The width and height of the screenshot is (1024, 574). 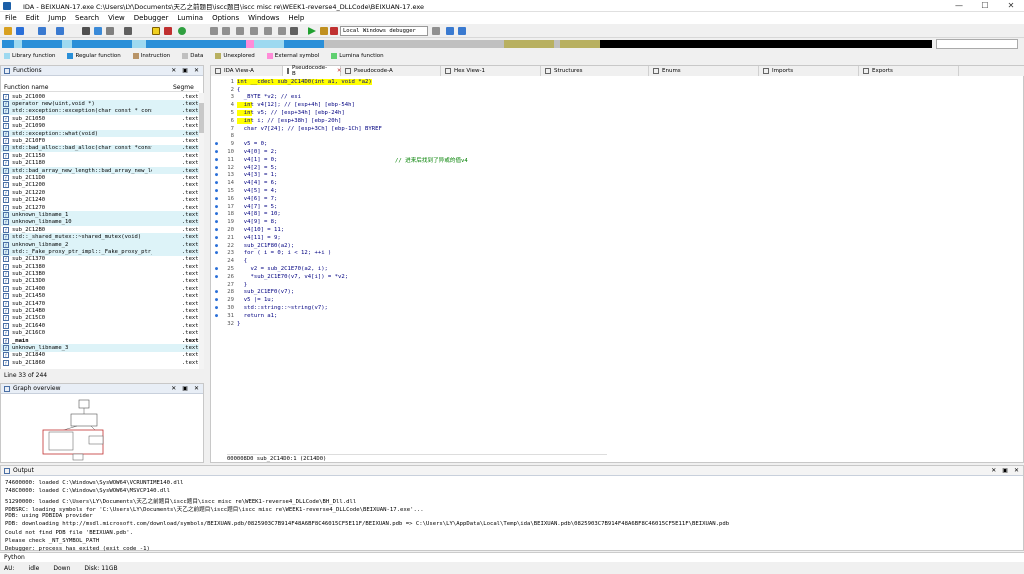 What do you see at coordinates (605, 222) in the screenshot?
I see `code-line: ● 19 v4[9] = 8;` at bounding box center [605, 222].